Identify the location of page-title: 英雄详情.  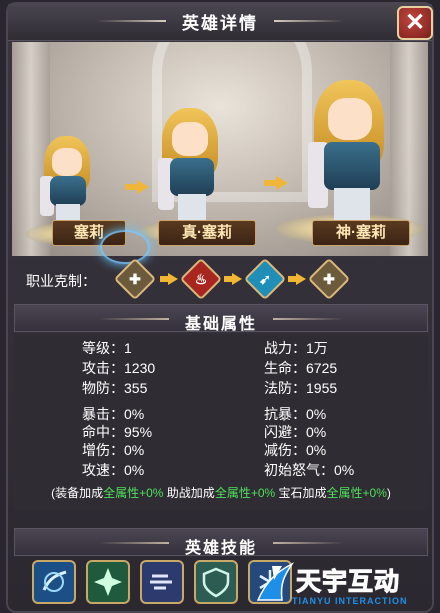
(220, 23).